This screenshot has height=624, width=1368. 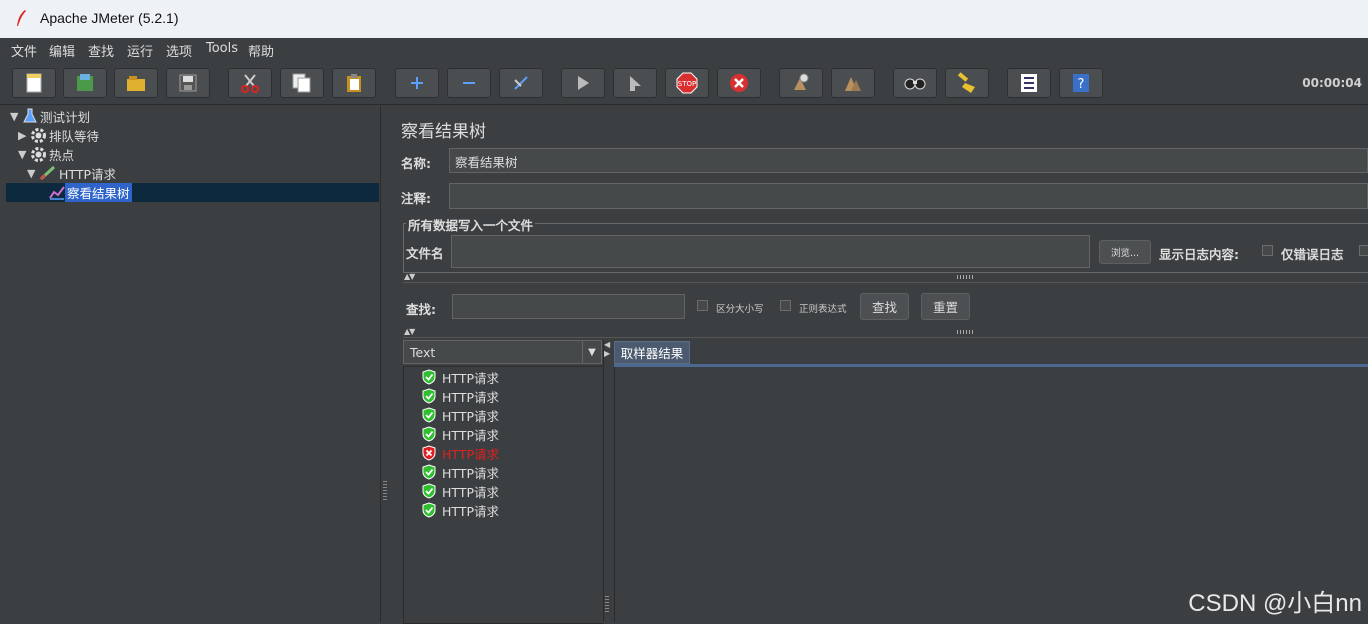 What do you see at coordinates (38, 135) in the screenshot?
I see `gear-icon` at bounding box center [38, 135].